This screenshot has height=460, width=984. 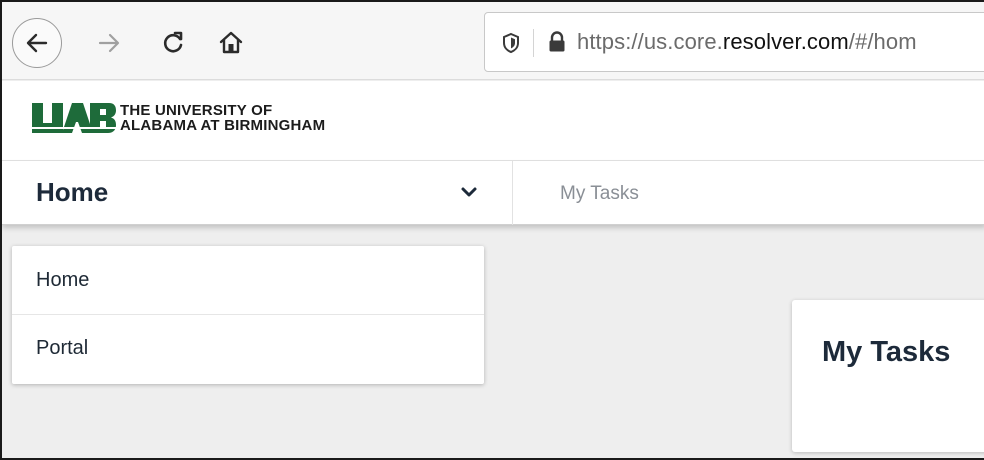 I want to click on home-icon, so click(x=231, y=42).